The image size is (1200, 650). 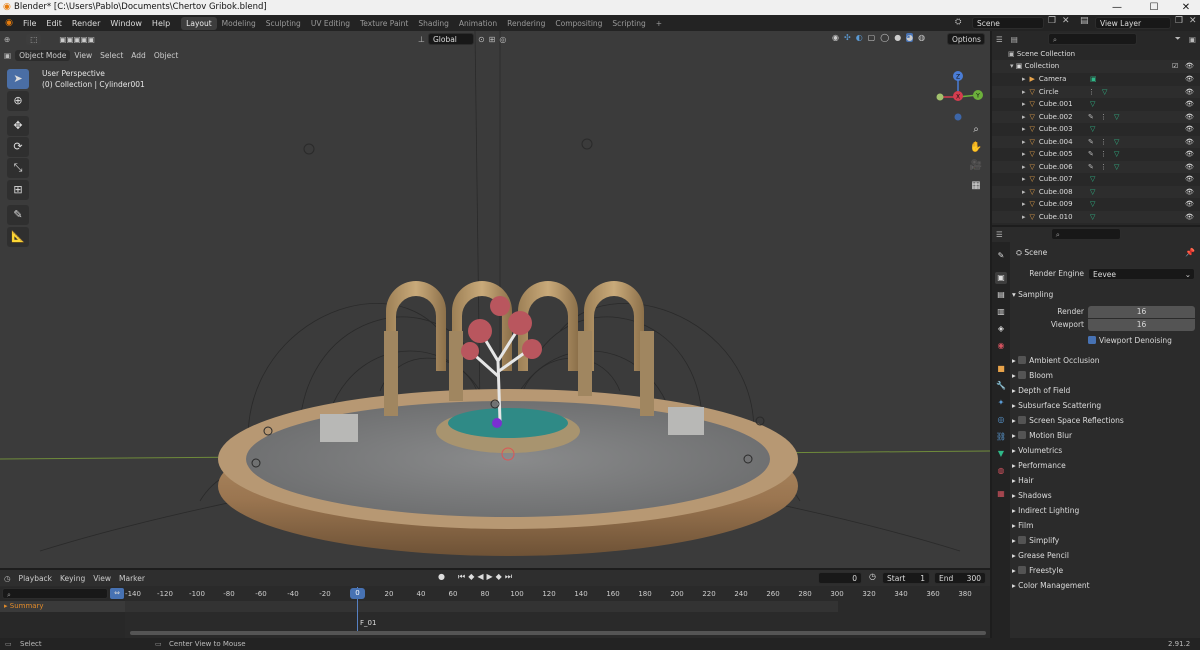 I want to click on modifier-icon: ✎, so click(x=1091, y=117).